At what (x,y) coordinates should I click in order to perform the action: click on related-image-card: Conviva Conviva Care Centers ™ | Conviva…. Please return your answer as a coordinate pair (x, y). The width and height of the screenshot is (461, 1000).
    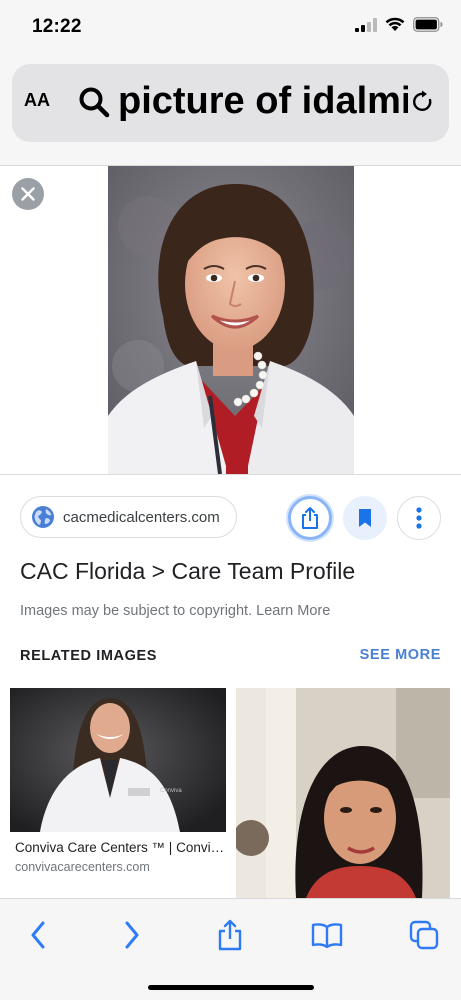
    Looking at the image, I should click on (118, 793).